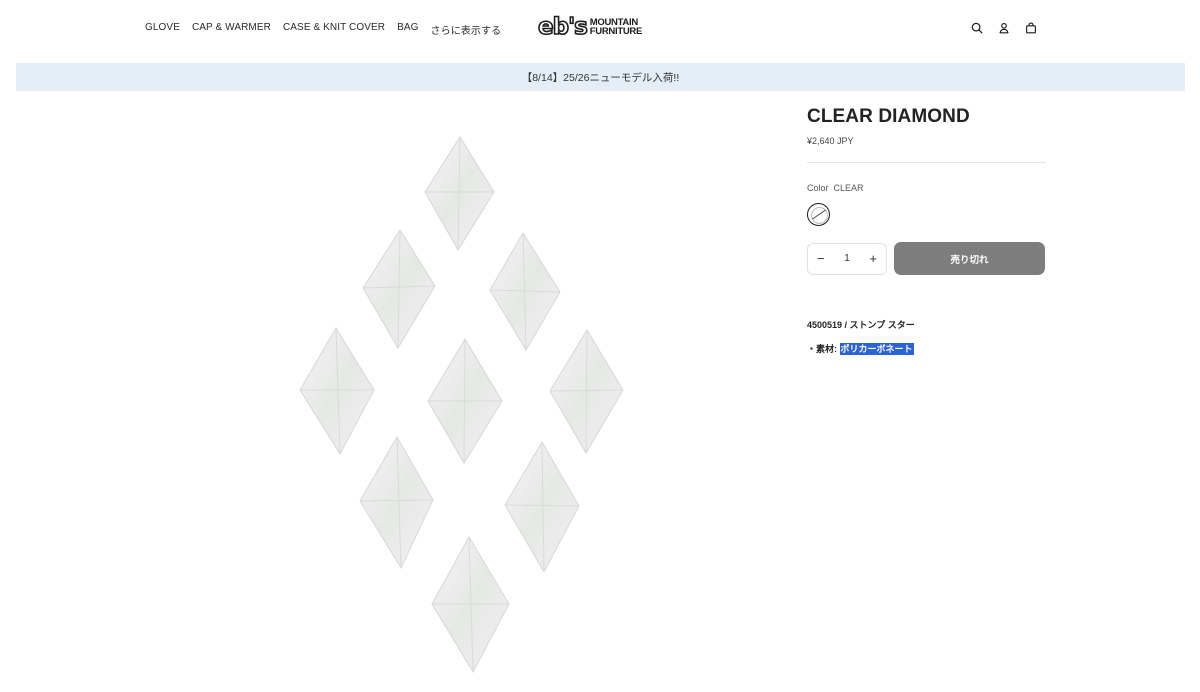 The height and width of the screenshot is (692, 1200). What do you see at coordinates (818, 188) in the screenshot?
I see `color-label: Color` at bounding box center [818, 188].